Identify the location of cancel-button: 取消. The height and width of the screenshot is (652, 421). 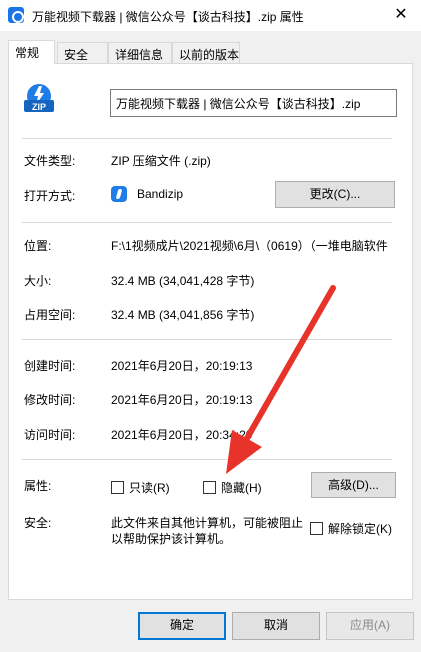
(276, 626).